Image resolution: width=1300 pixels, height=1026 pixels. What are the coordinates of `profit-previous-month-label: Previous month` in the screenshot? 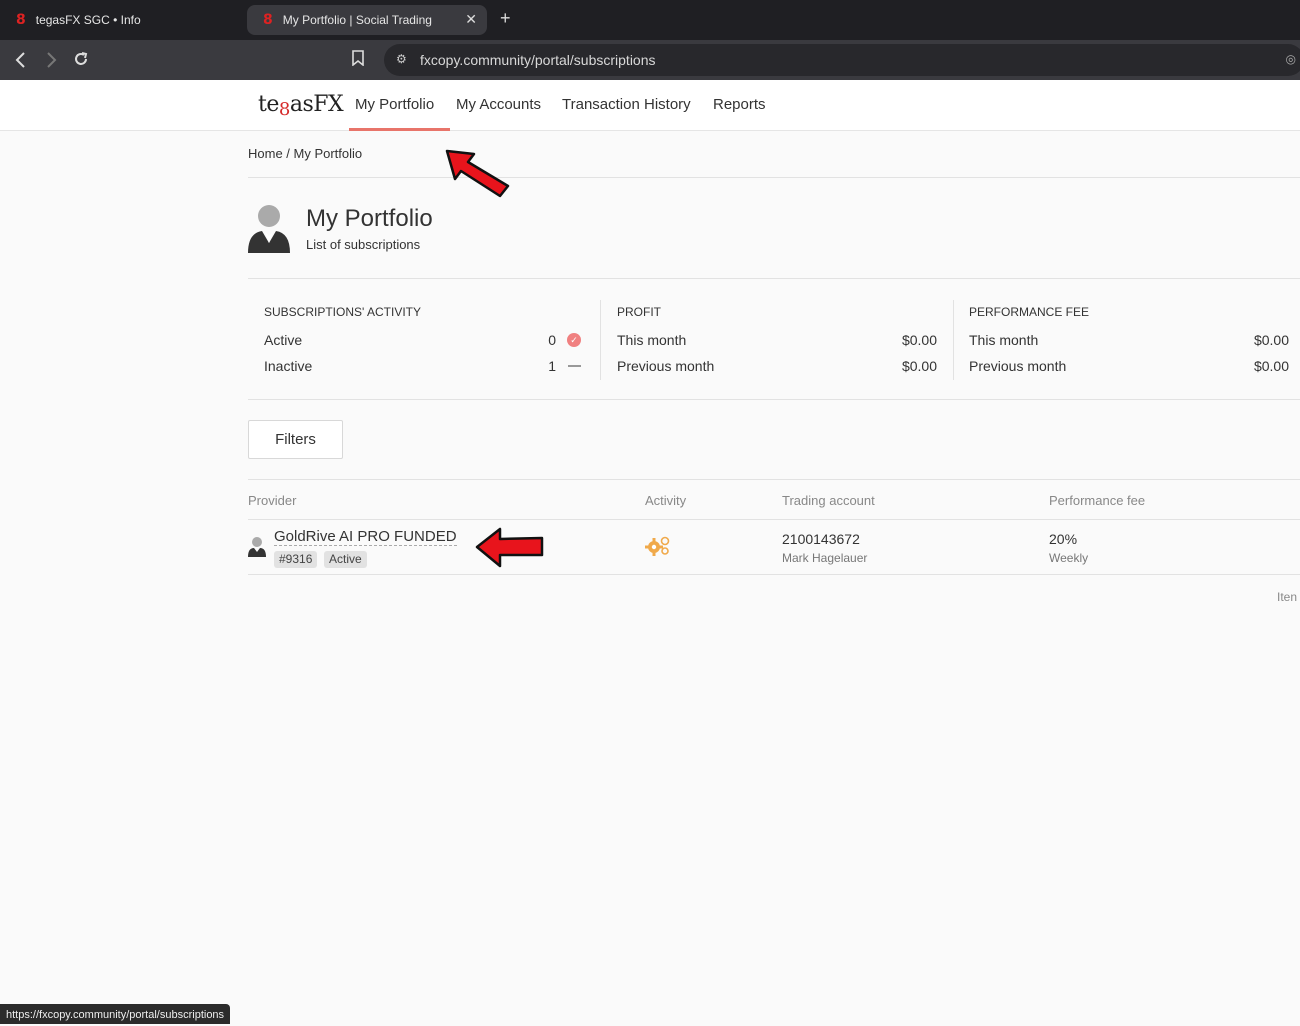 It's located at (666, 366).